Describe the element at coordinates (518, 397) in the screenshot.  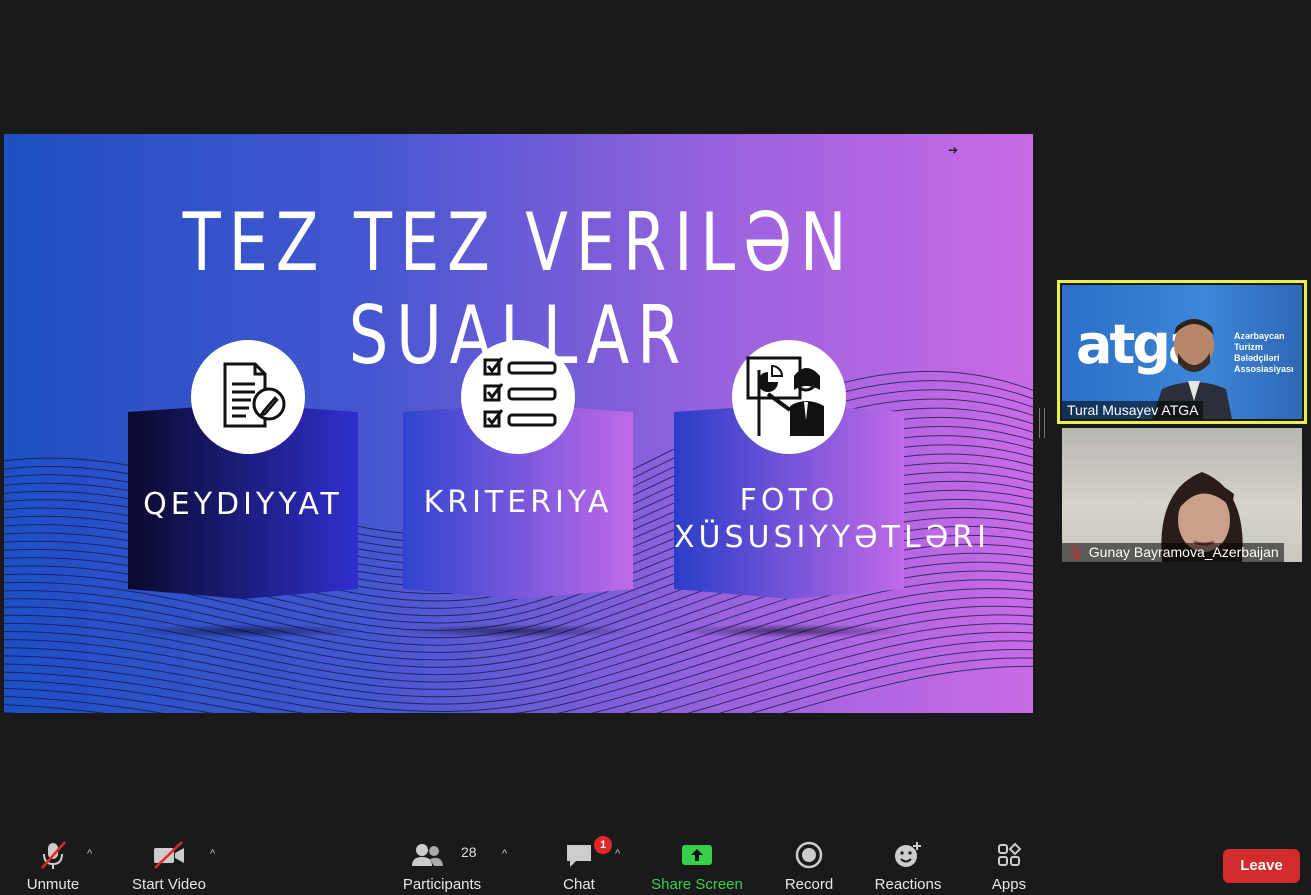
I see `checklist-icon` at that location.